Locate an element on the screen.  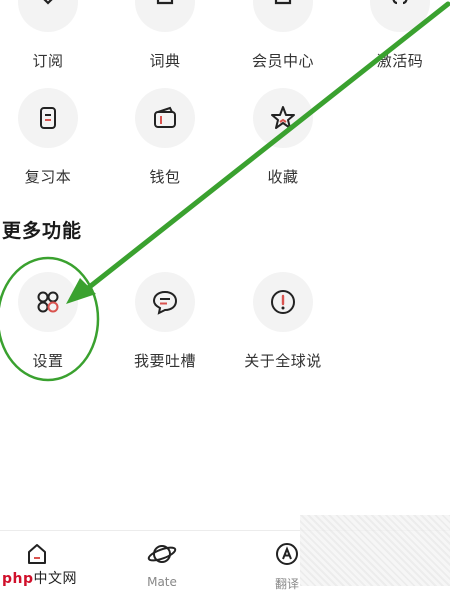
subscribe-icon is located at coordinates (48, 16).